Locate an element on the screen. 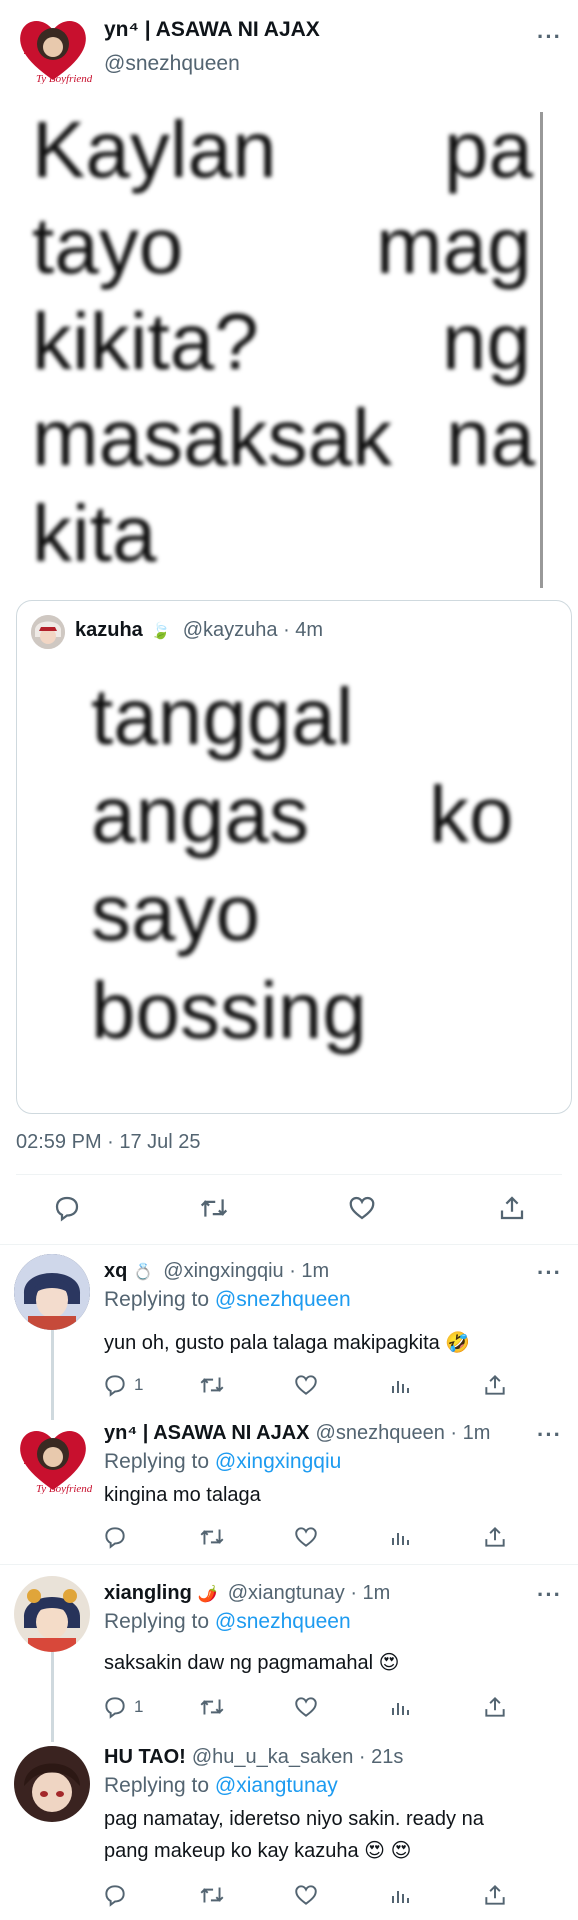 Image resolution: width=578 pixels, height=1920 pixels. reply-text: yun oh, gusto pala talaga makipagkita 🤣 is located at coordinates (287, 1343).